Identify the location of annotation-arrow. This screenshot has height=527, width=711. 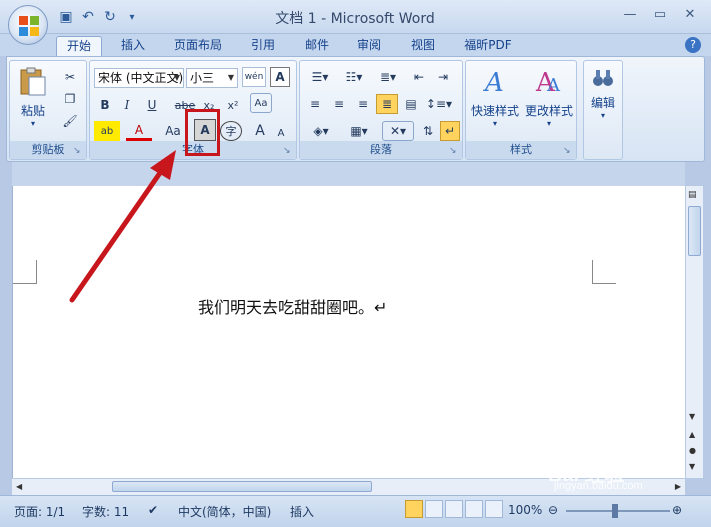
(122, 226).